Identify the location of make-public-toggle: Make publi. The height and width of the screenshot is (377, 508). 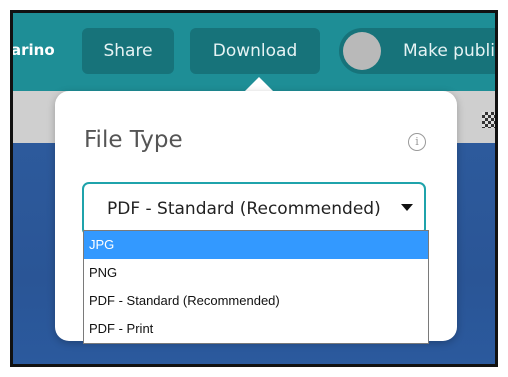
(417, 51).